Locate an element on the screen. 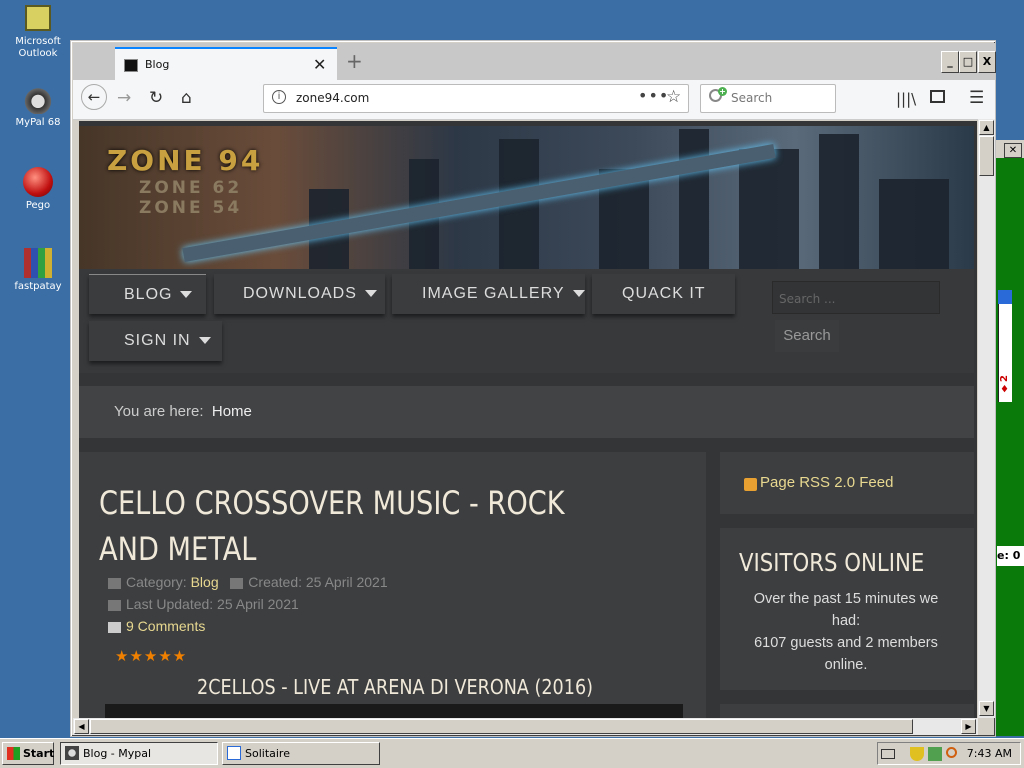  back-button: ← is located at coordinates (94, 97).